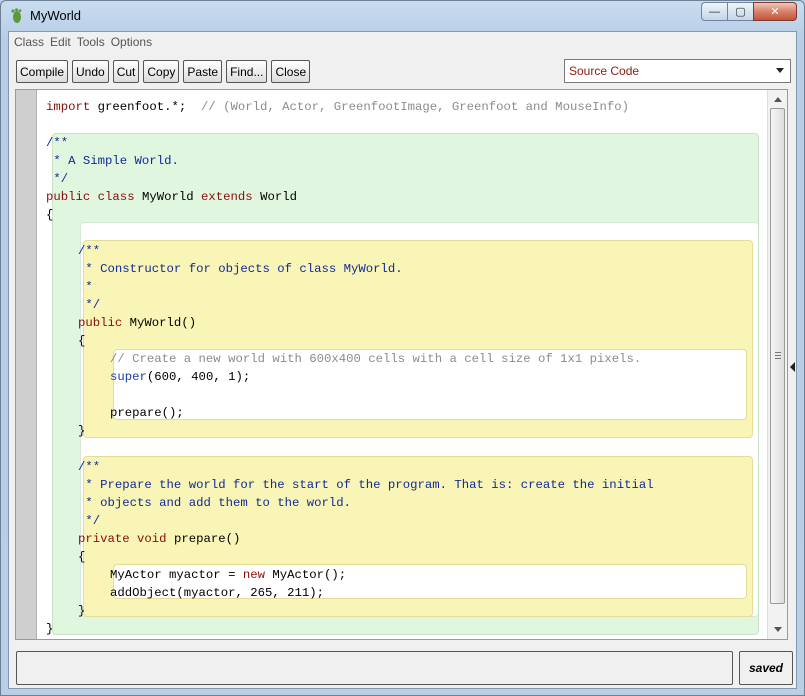 Image resolution: width=805 pixels, height=696 pixels. What do you see at coordinates (792, 367) in the screenshot?
I see `collapse-arrow-icon` at bounding box center [792, 367].